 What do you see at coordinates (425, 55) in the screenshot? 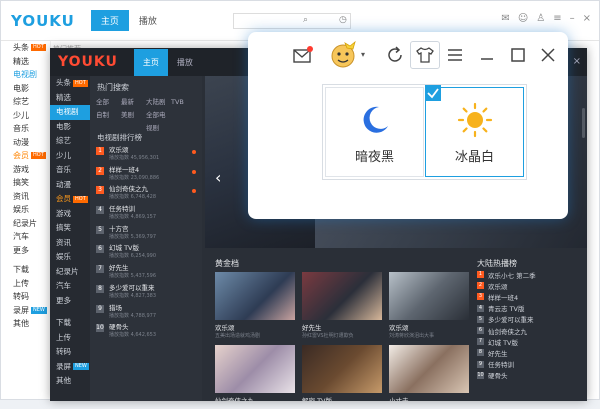
I see `skin-button` at bounding box center [425, 55].